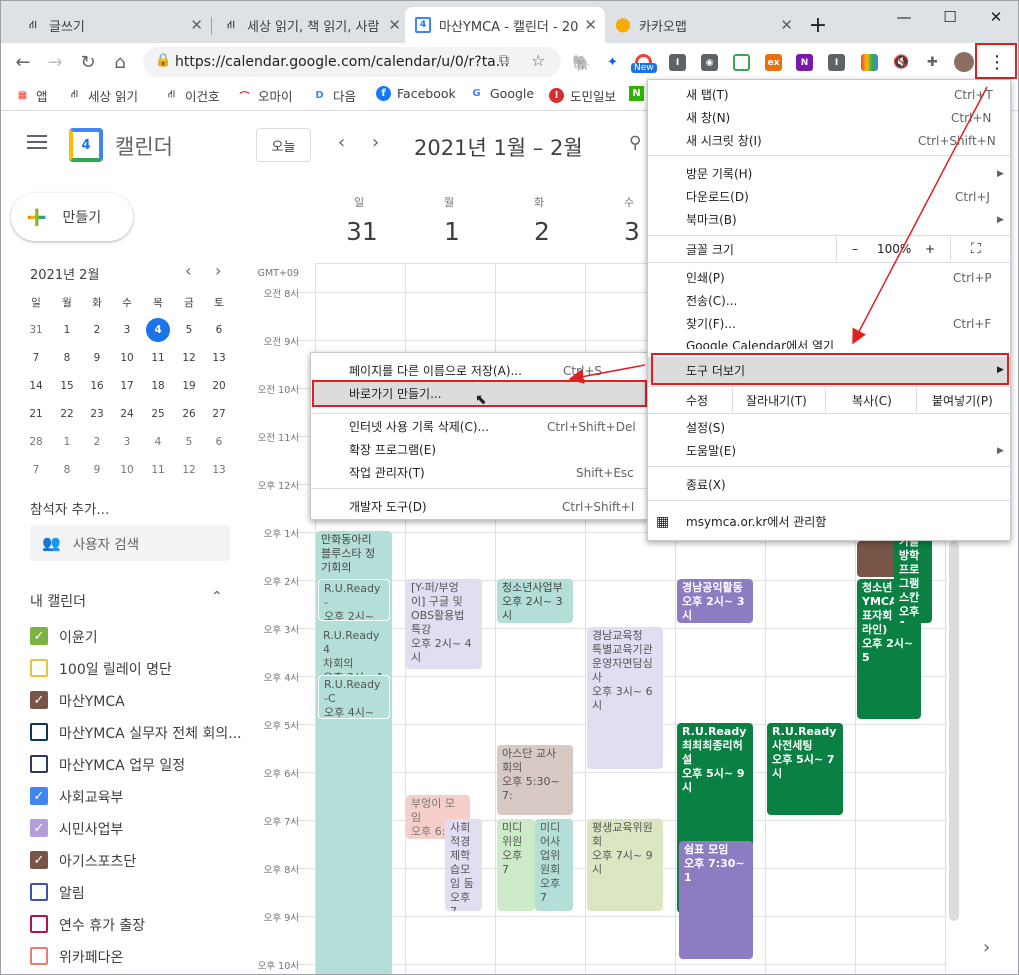  Describe the element at coordinates (192, 95) in the screenshot. I see `bookmark-item: ⛙ 이건호` at that location.